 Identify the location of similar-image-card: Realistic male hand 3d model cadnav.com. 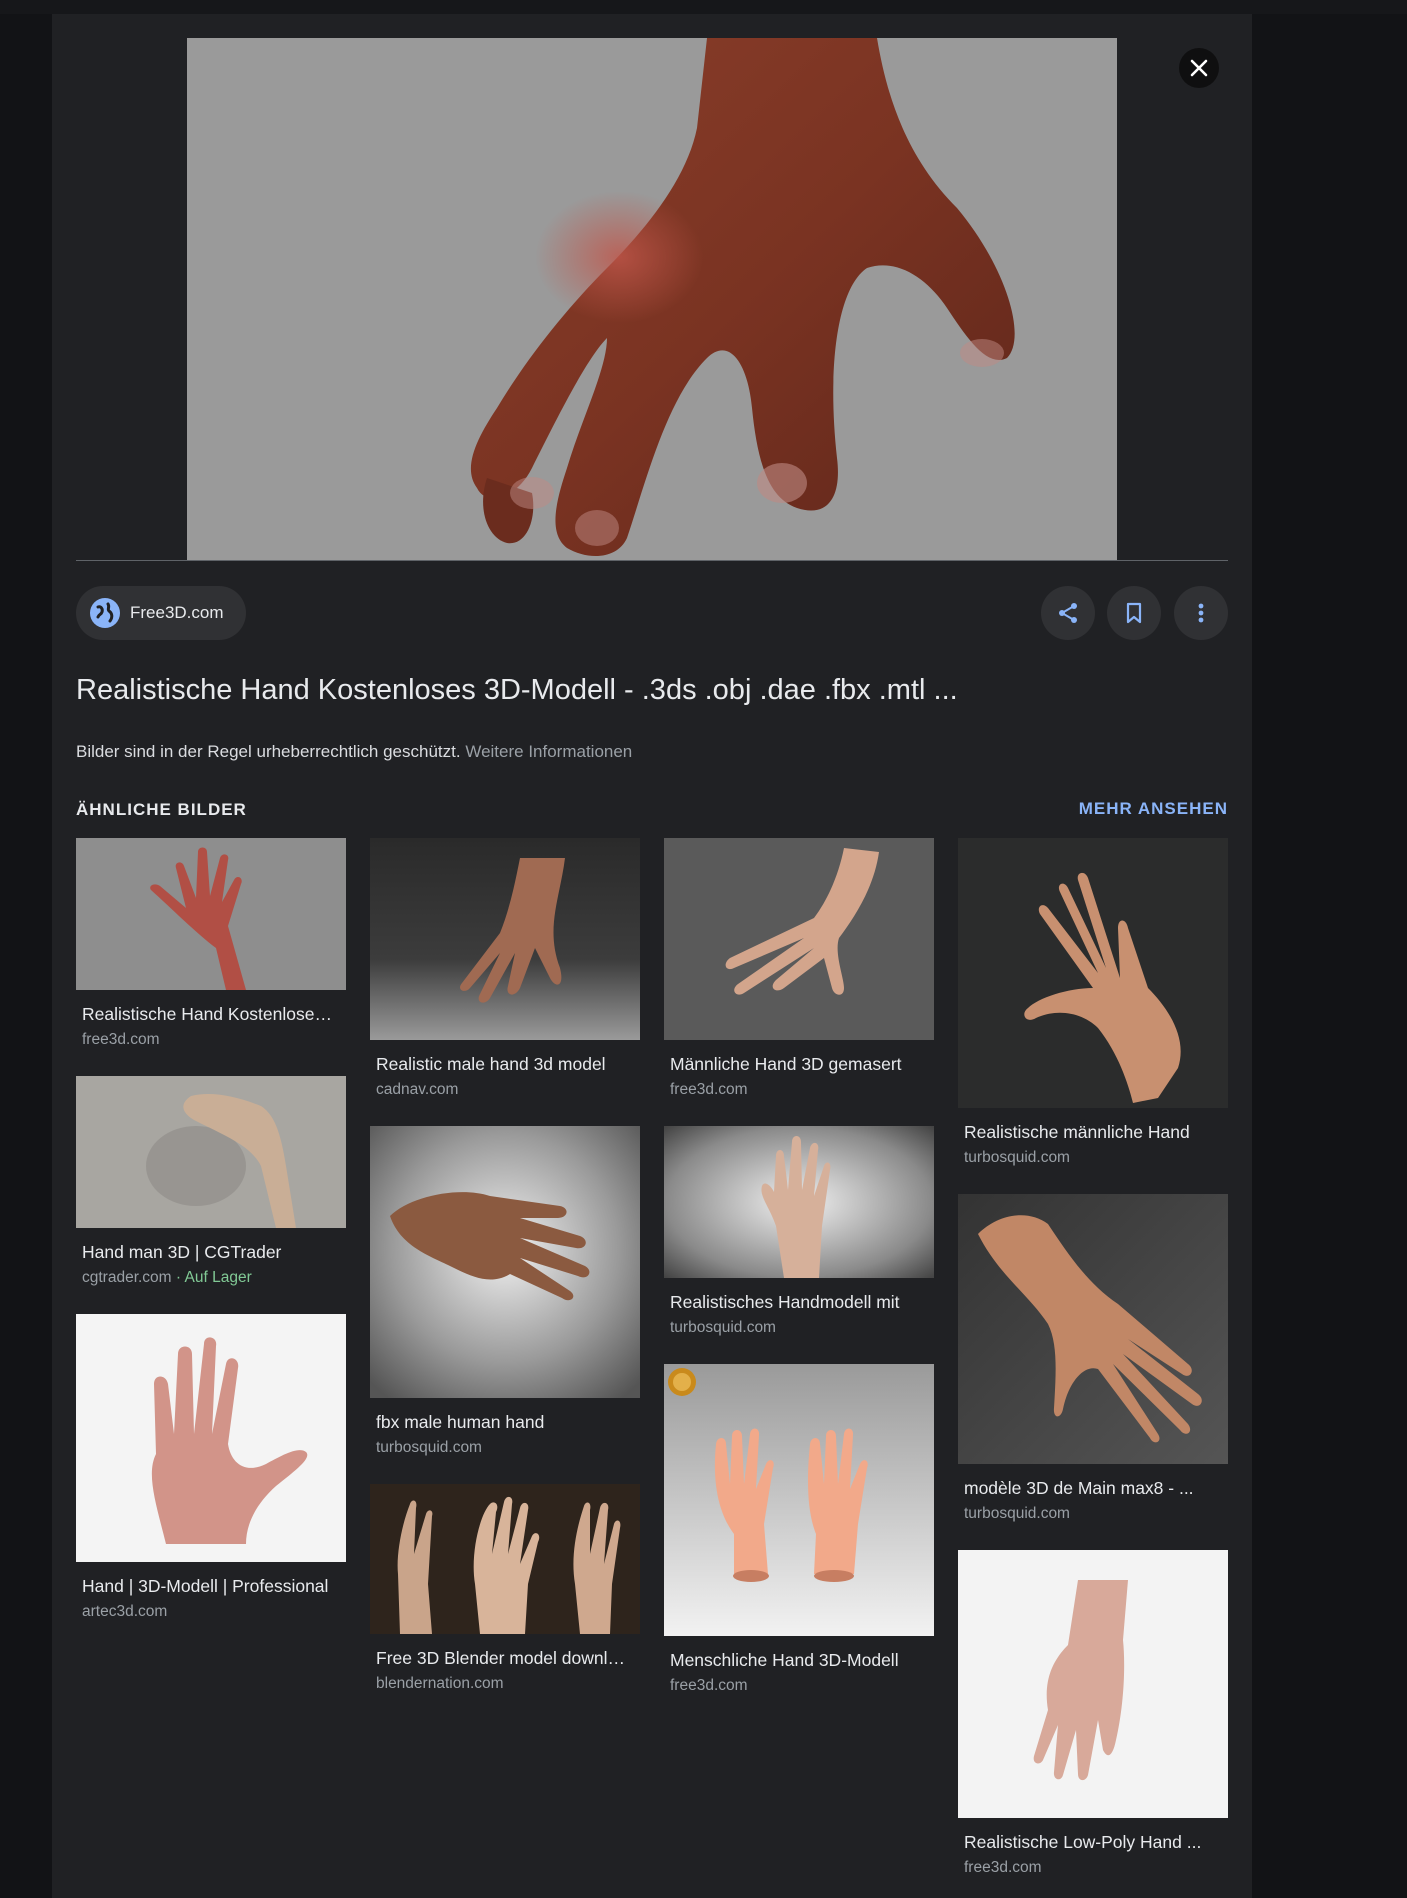
(505, 968).